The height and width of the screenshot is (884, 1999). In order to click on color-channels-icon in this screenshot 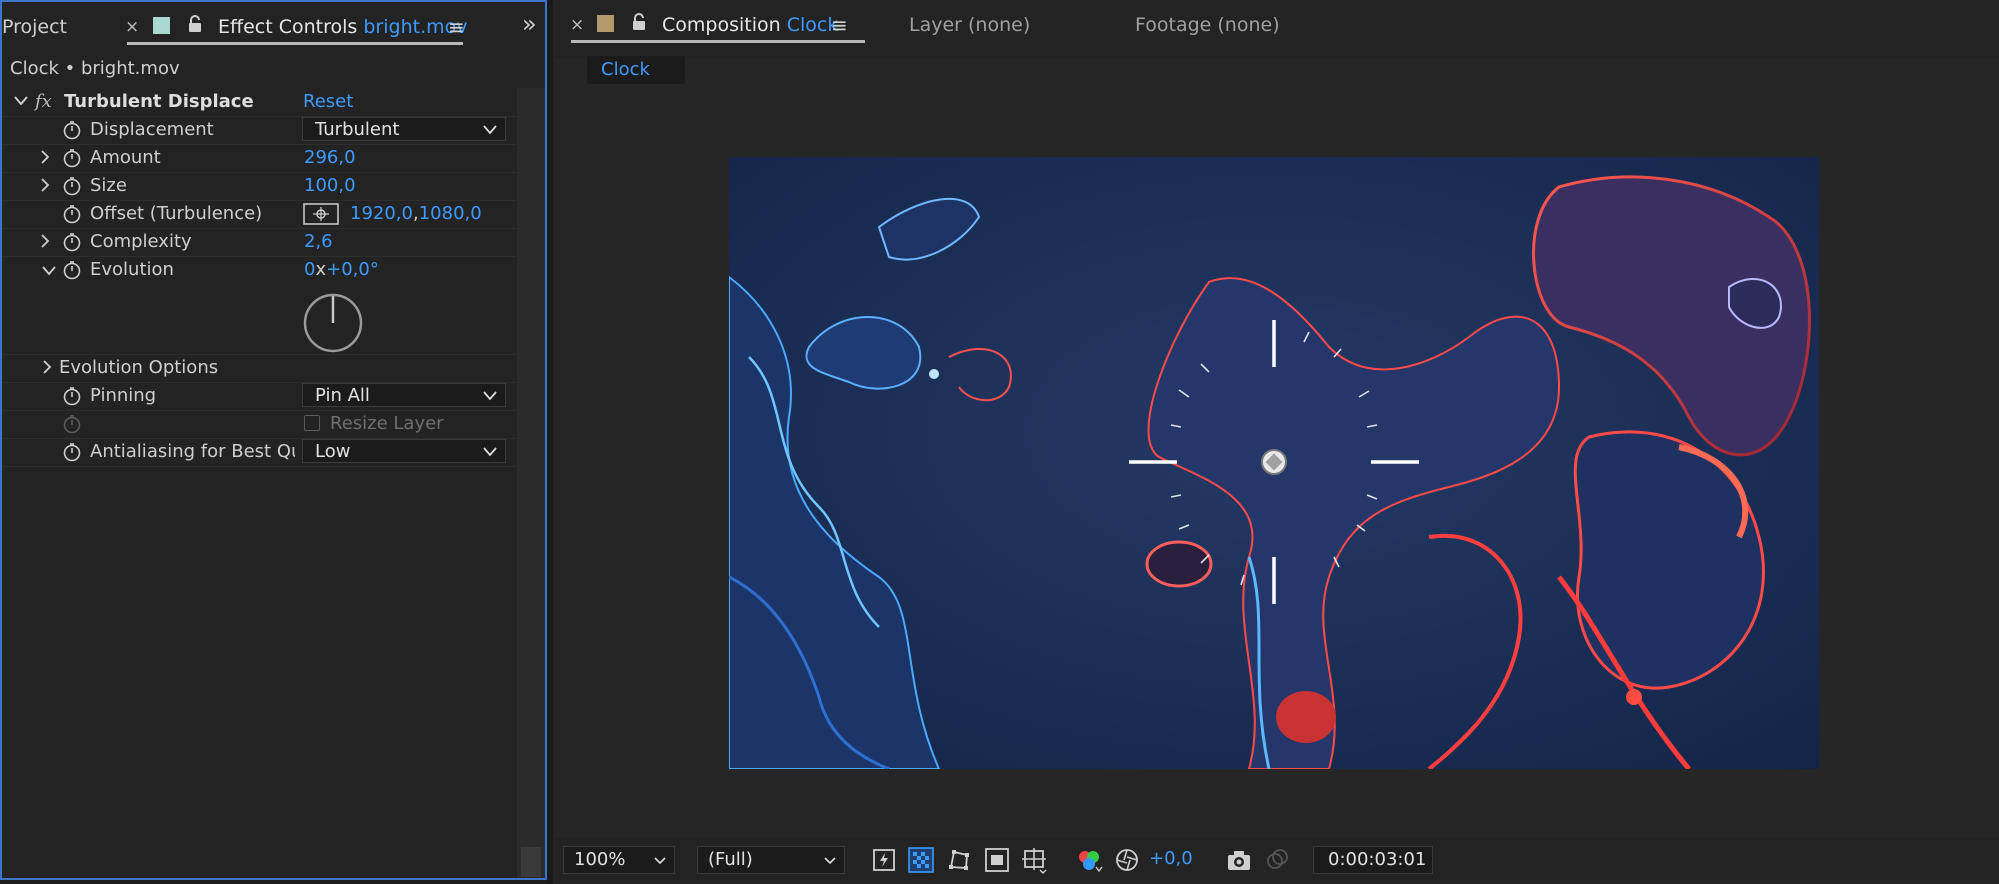, I will do `click(1090, 861)`.